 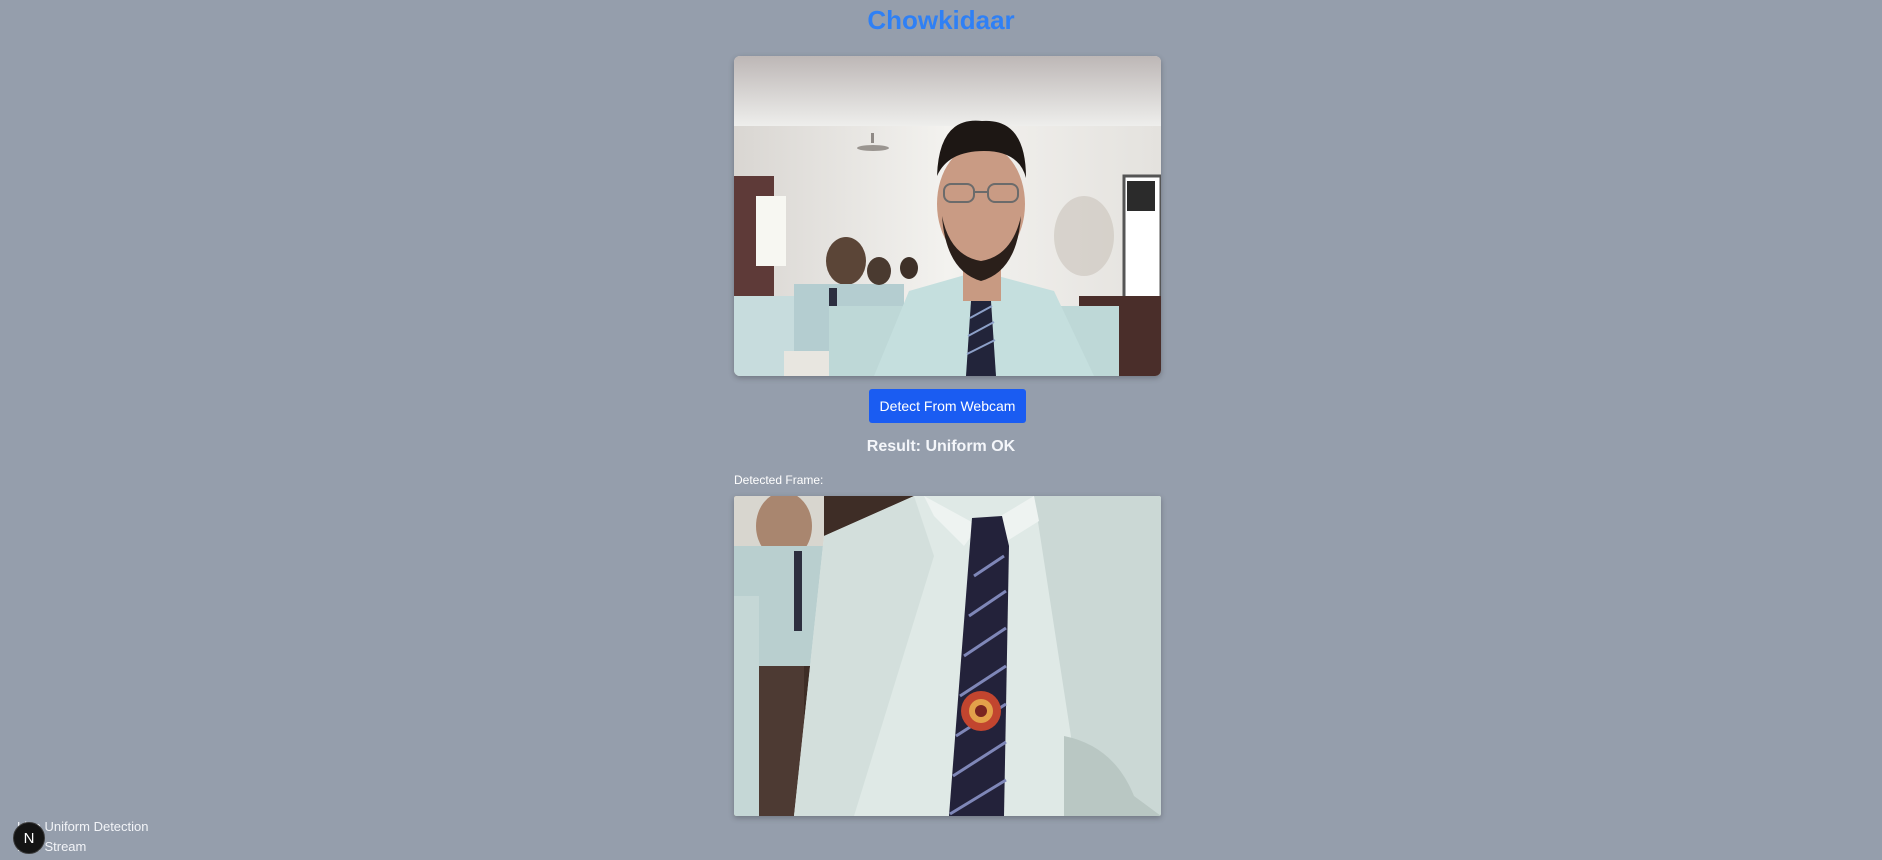 I want to click on result-status: Result: Uniform OK, so click(x=941, y=446).